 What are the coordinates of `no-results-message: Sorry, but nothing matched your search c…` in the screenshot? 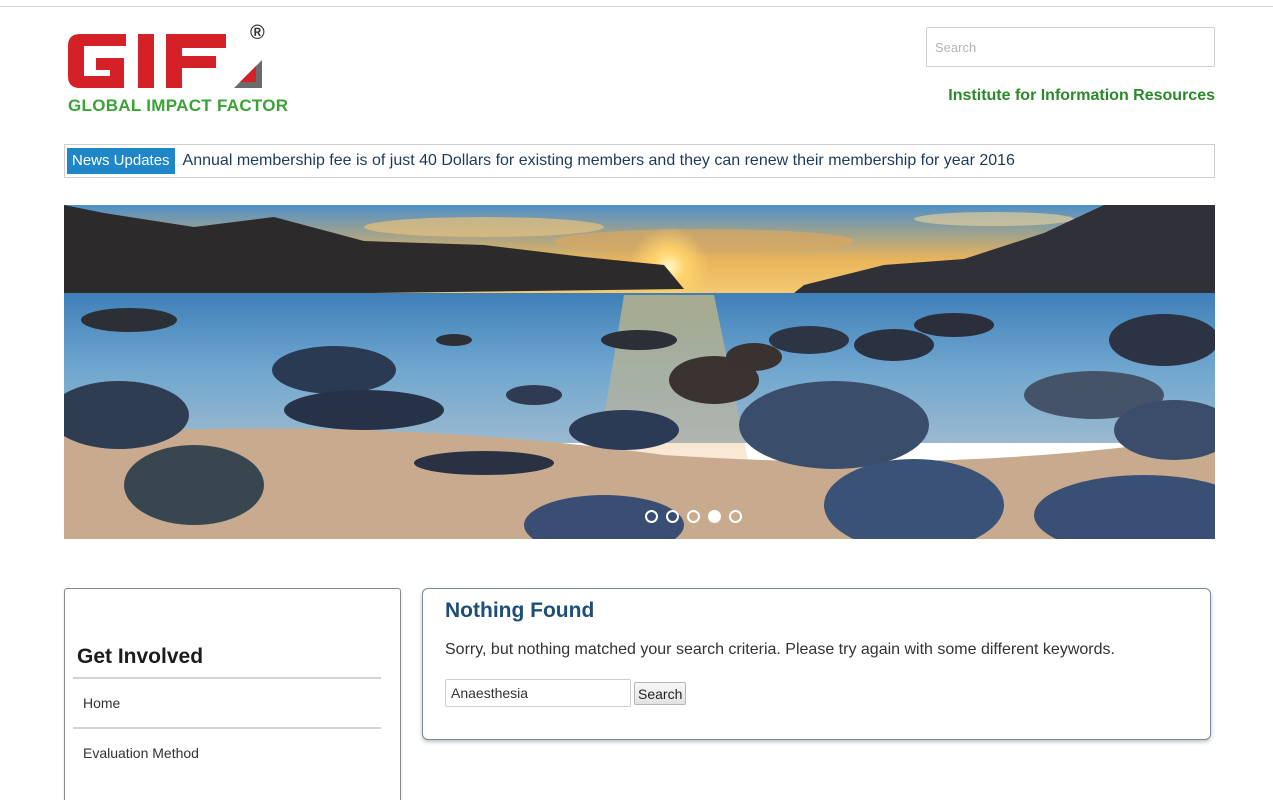 It's located at (780, 649).